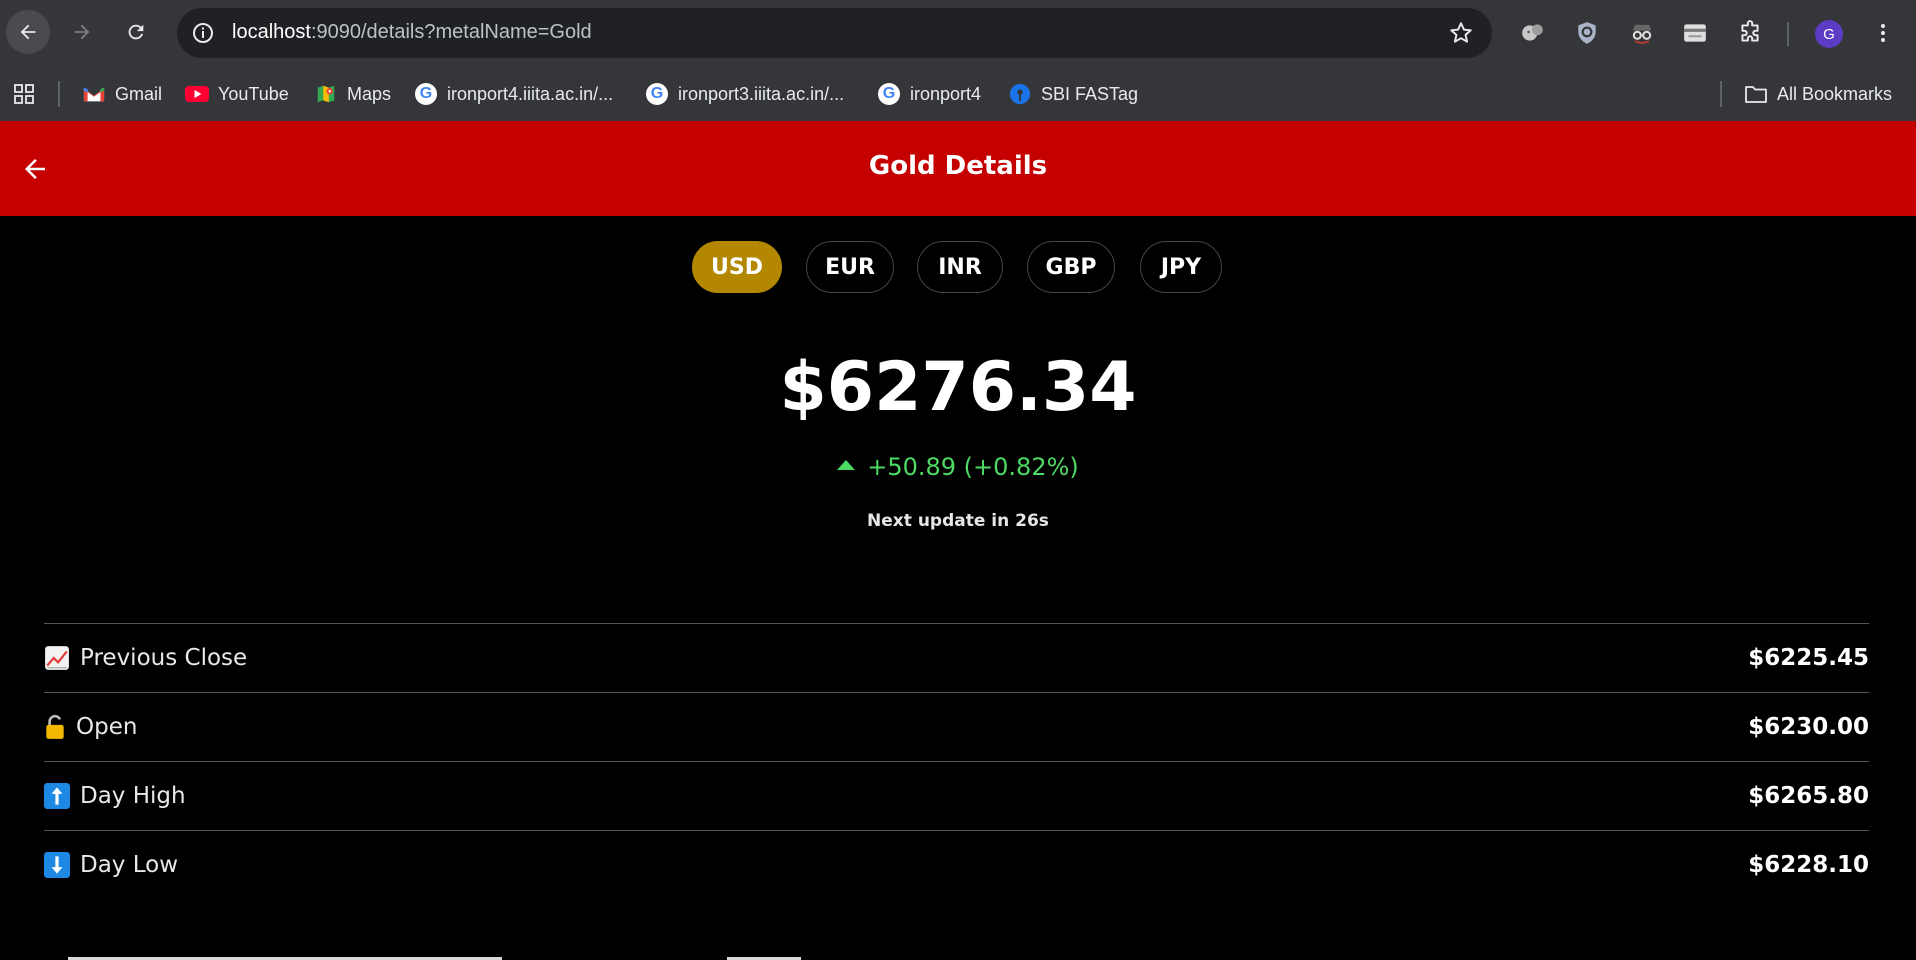 The image size is (1916, 960). I want to click on bookmark-maps: Maps, so click(352, 94).